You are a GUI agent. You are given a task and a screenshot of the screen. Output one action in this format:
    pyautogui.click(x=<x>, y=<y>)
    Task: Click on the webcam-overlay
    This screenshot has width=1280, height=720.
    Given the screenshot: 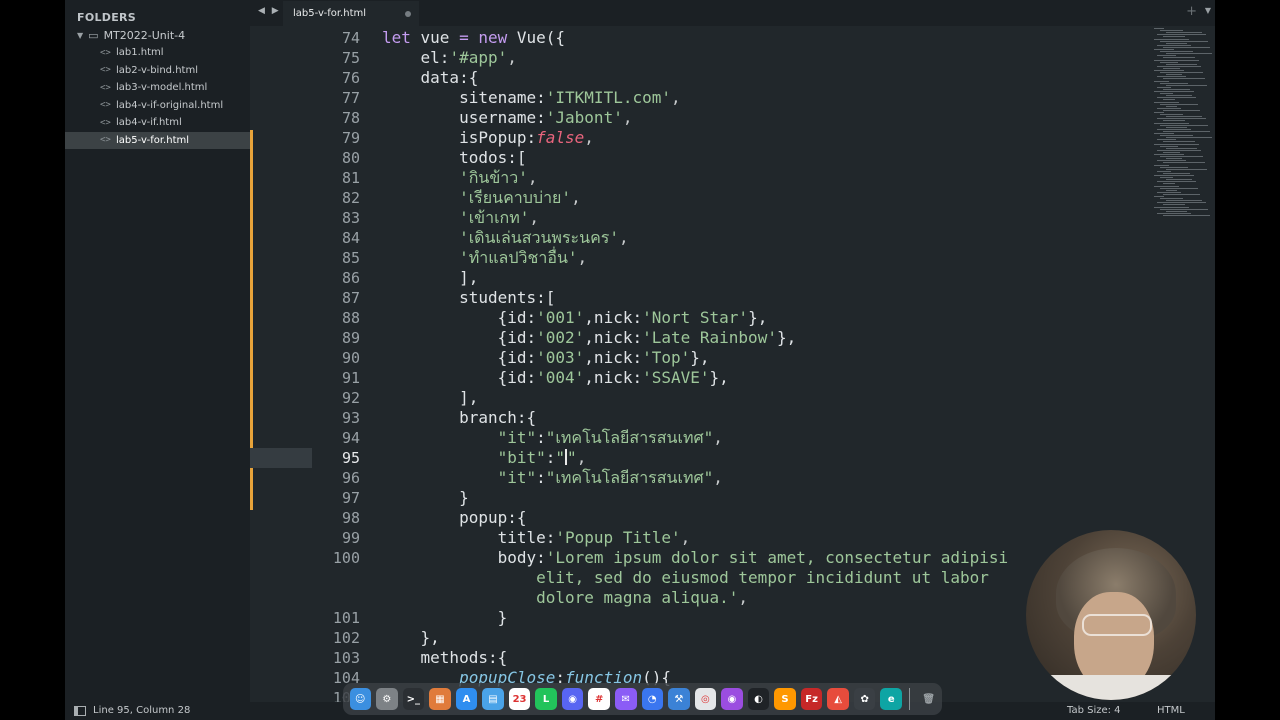 What is the action you would take?
    pyautogui.click(x=1111, y=615)
    